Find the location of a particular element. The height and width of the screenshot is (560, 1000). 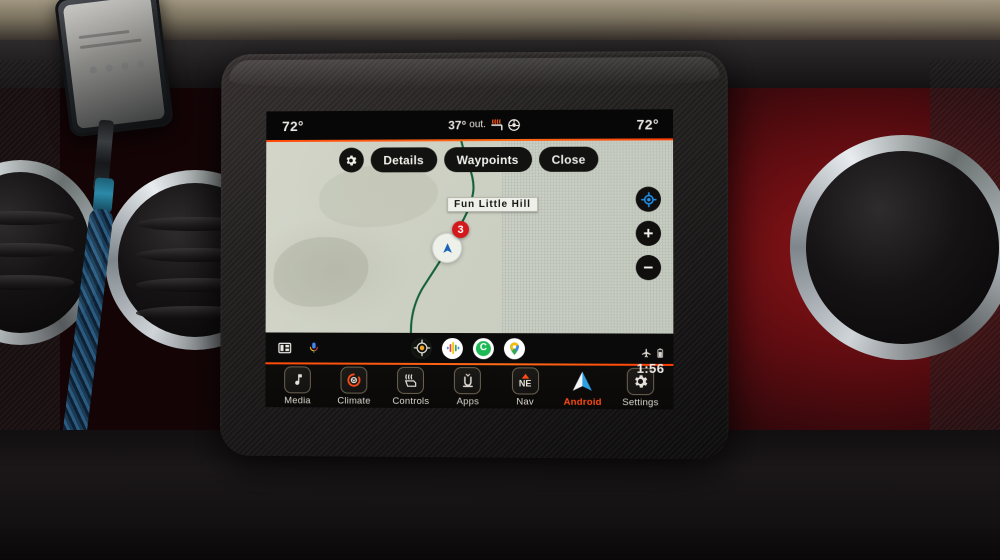

nav-heading: NE is located at coordinates (525, 383).